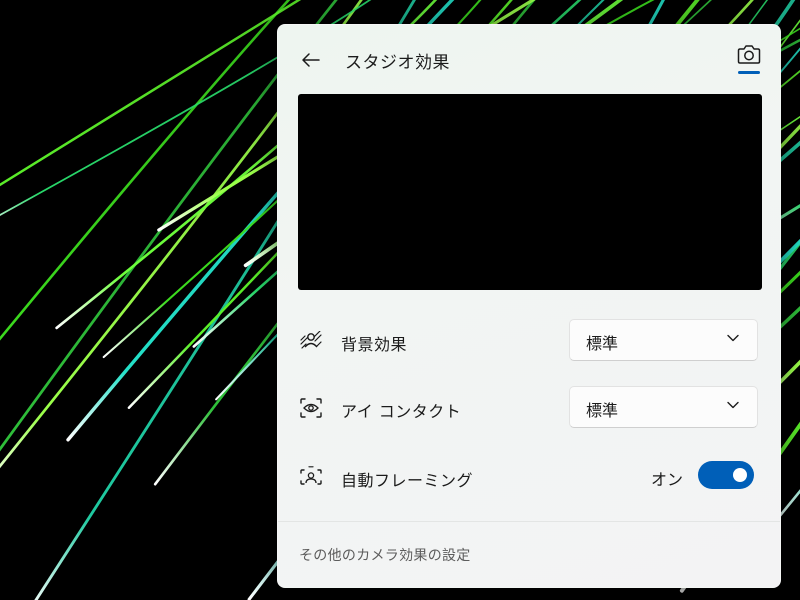 The width and height of the screenshot is (800, 600). Describe the element at coordinates (602, 343) in the screenshot. I see `background-effects-value: 標準` at that location.